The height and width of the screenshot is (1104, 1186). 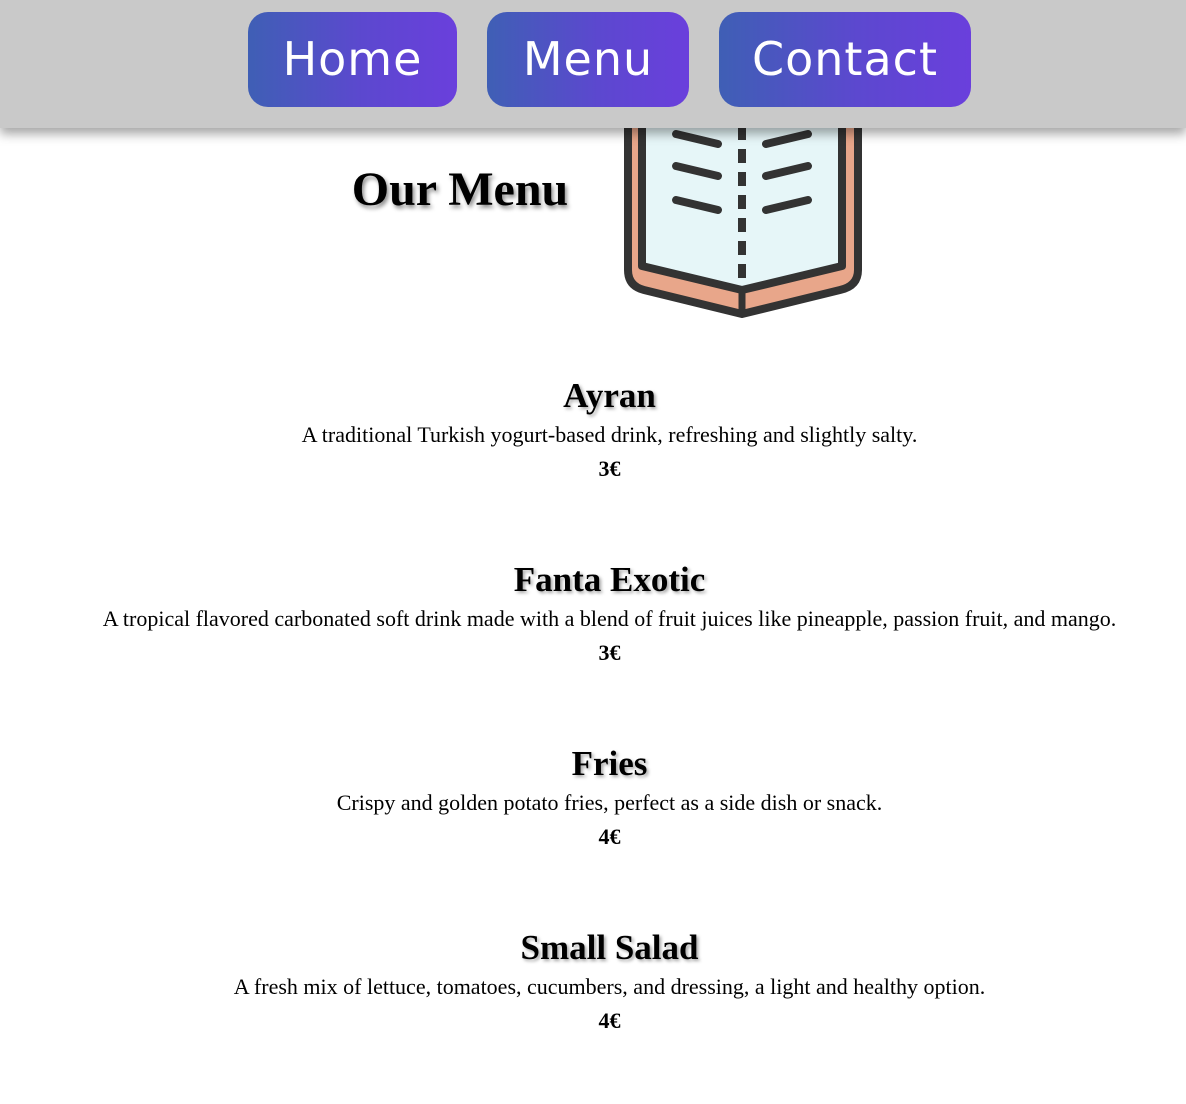 I want to click on menu-item-name: Fries, so click(x=609, y=763).